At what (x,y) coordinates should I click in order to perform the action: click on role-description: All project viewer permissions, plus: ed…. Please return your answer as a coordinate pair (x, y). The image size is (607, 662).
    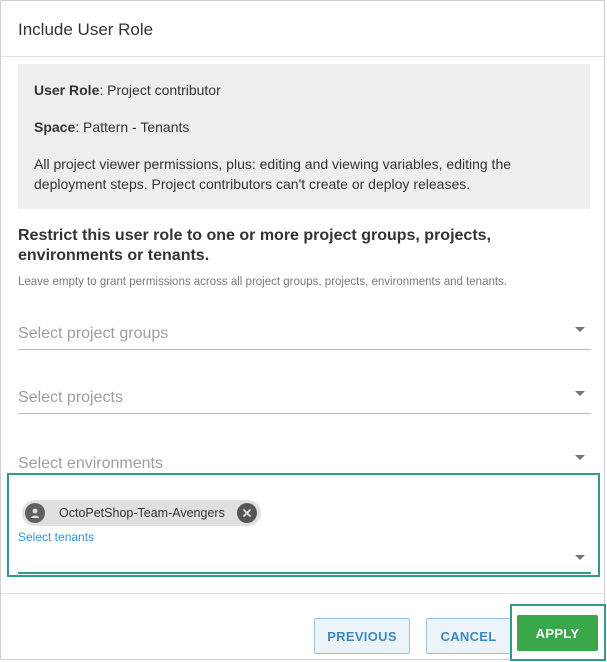
    Looking at the image, I should click on (273, 174).